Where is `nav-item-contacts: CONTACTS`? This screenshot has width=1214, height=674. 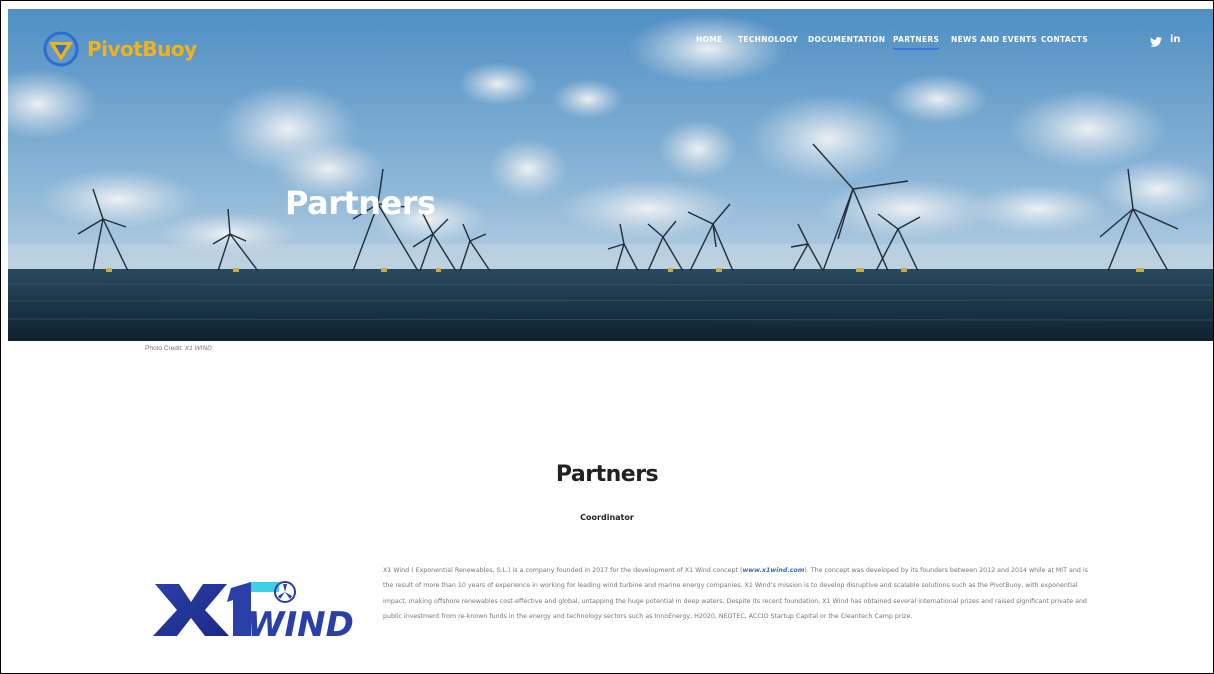 nav-item-contacts: CONTACTS is located at coordinates (1064, 39).